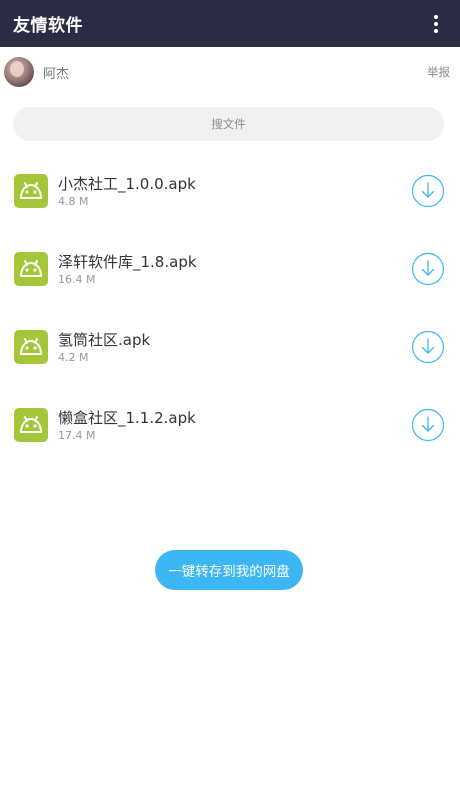 The width and height of the screenshot is (460, 800). What do you see at coordinates (229, 570) in the screenshot?
I see `save-to-cloud-button: 一键转存到我的网盘` at bounding box center [229, 570].